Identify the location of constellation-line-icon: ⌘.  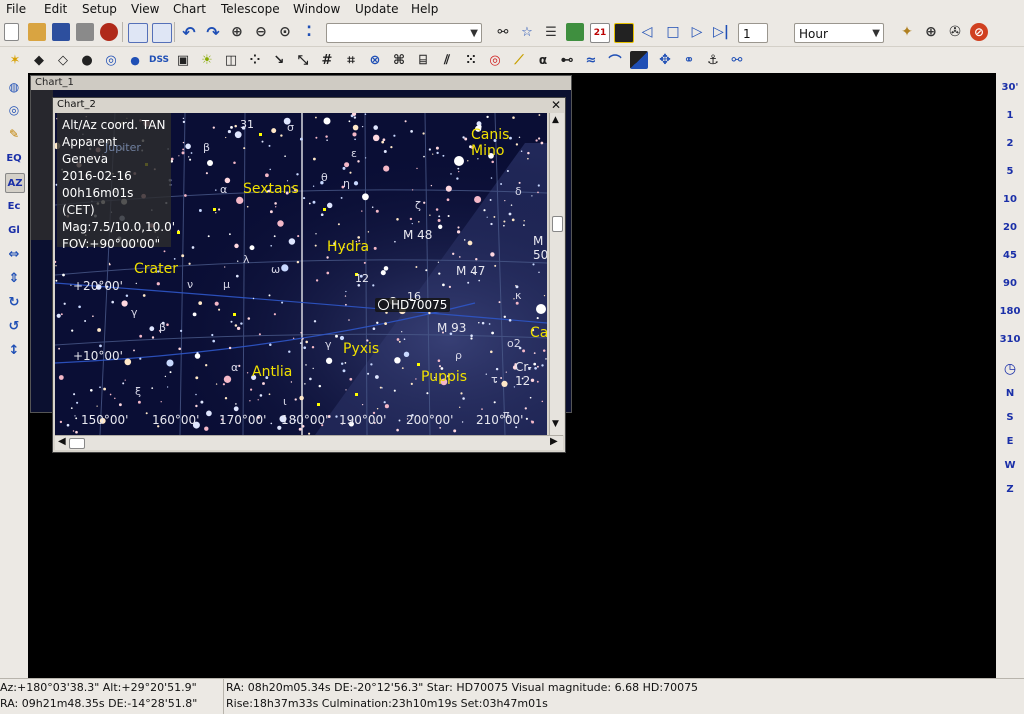
(399, 60).